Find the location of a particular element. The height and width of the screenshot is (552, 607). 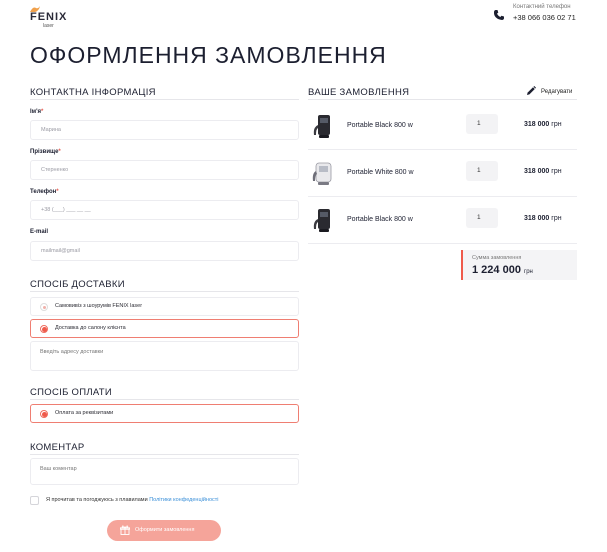

item-name: Portable White 800 w is located at coordinates (380, 172).